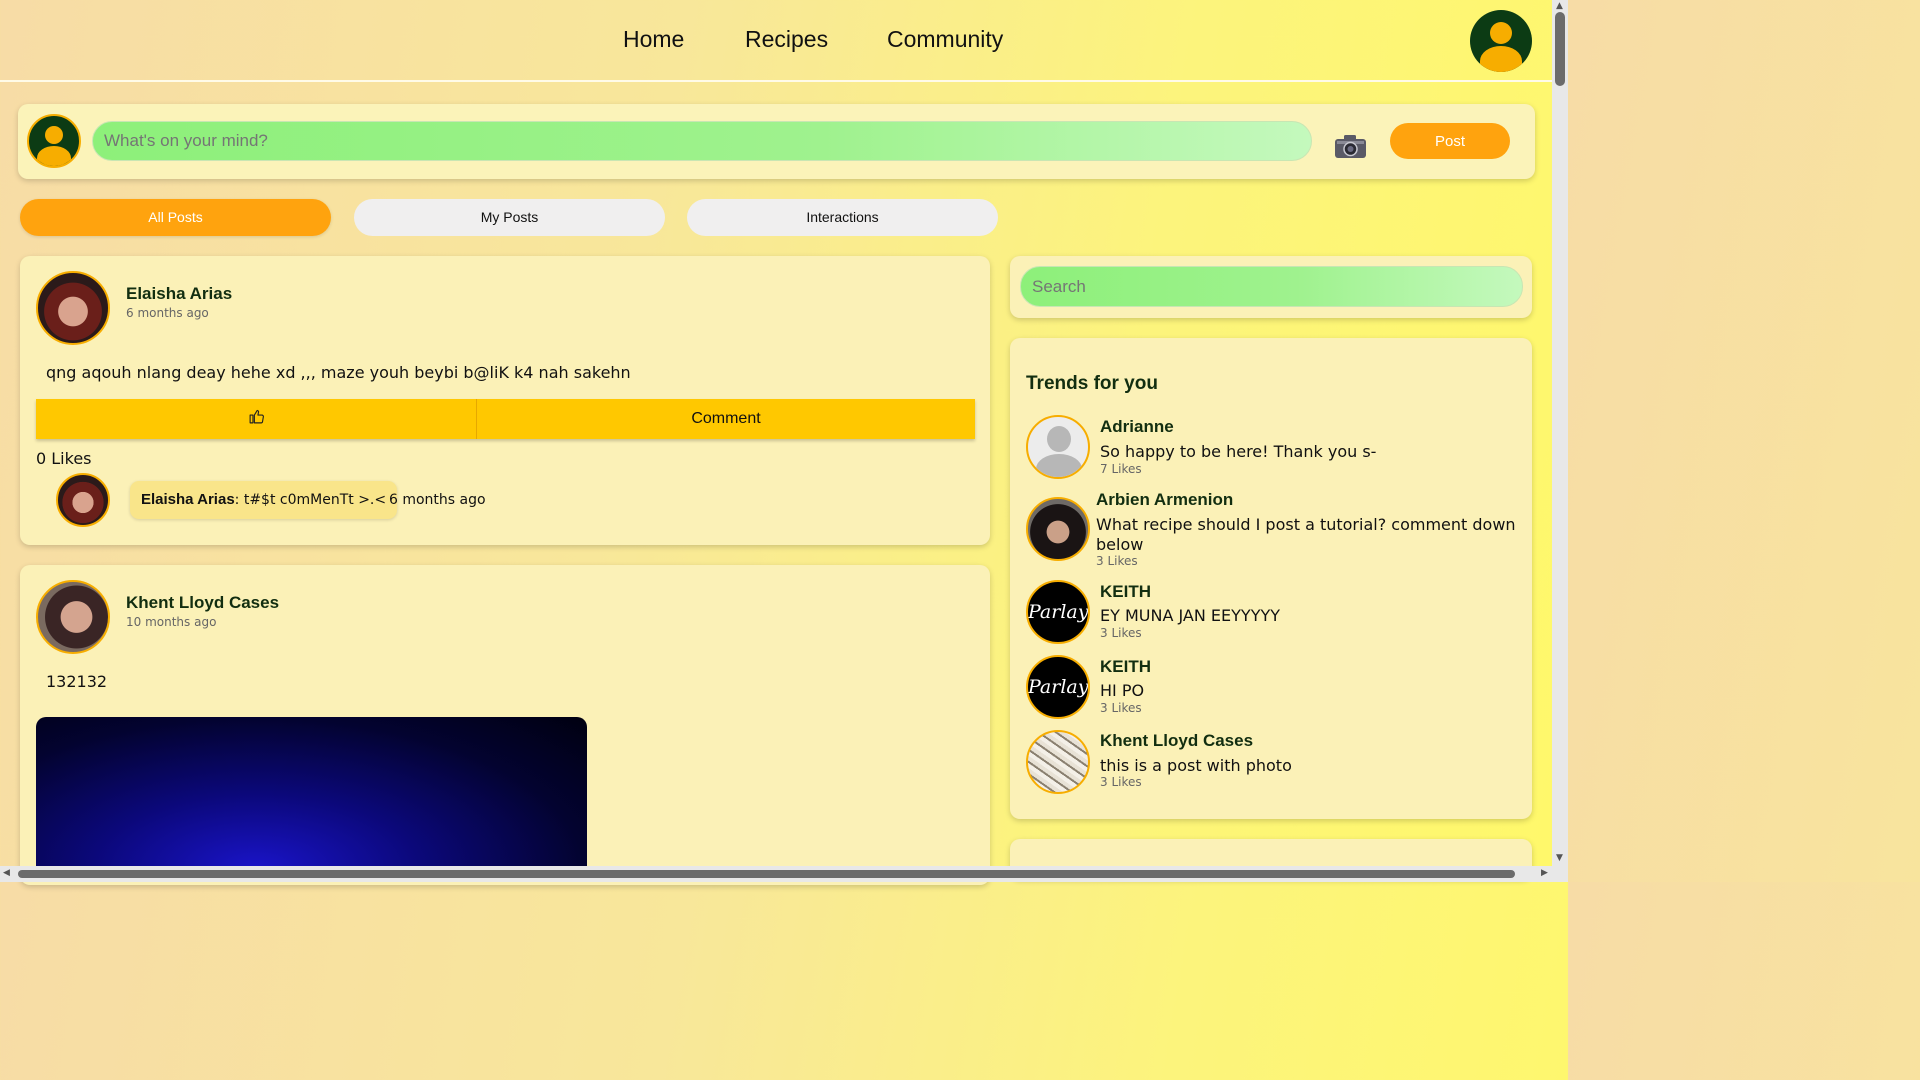 The height and width of the screenshot is (1080, 1920). What do you see at coordinates (509, 217) in the screenshot?
I see `tab-my-posts: My Posts` at bounding box center [509, 217].